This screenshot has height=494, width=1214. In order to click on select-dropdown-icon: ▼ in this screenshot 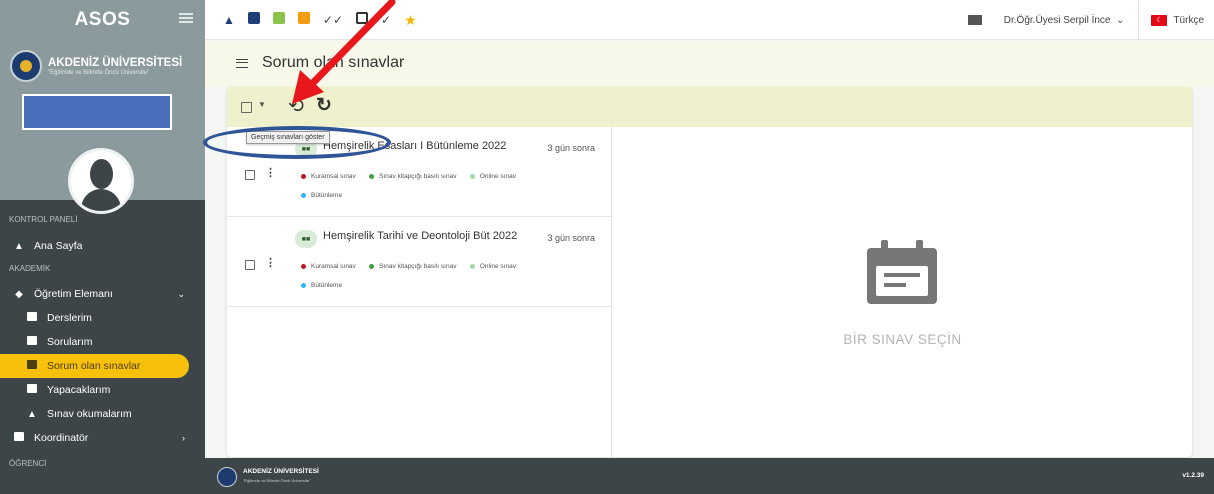, I will do `click(262, 104)`.